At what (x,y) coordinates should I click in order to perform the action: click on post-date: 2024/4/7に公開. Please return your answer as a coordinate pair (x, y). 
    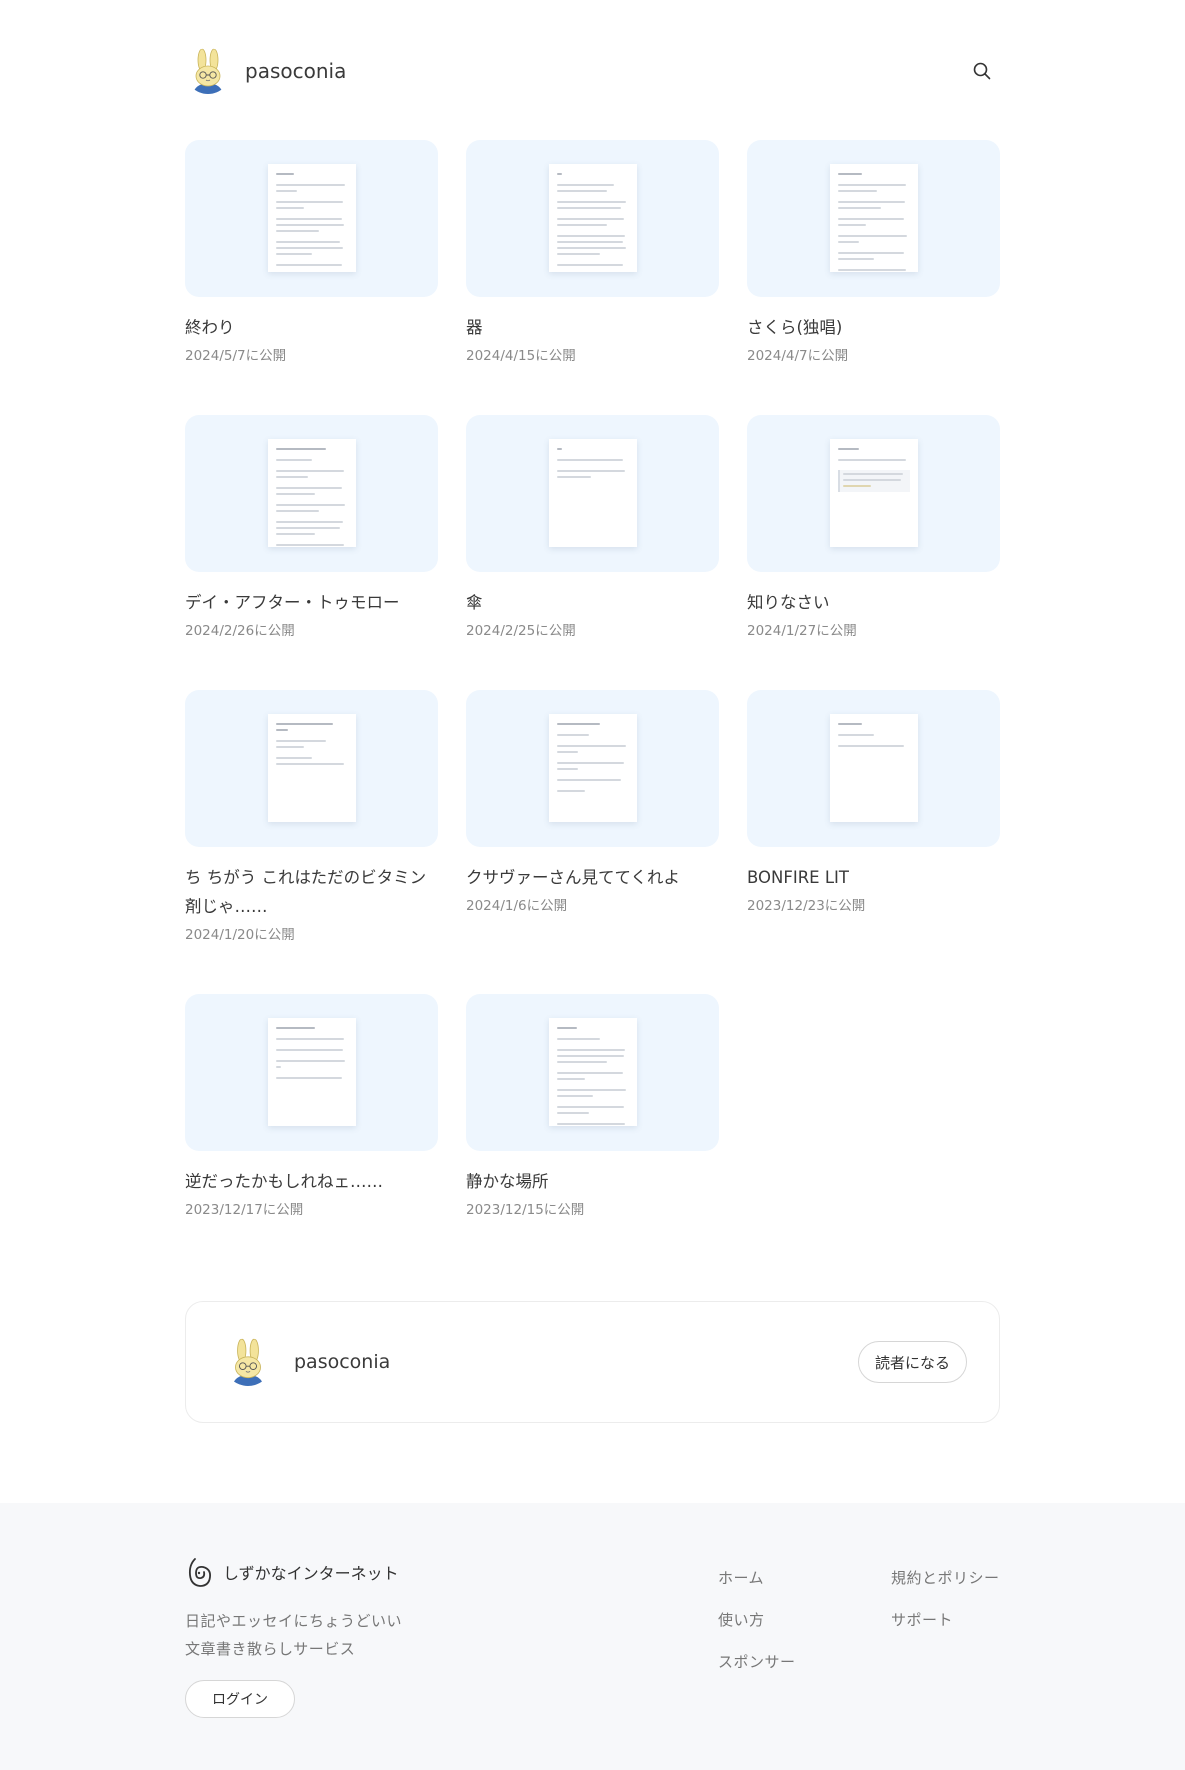
    Looking at the image, I should click on (798, 356).